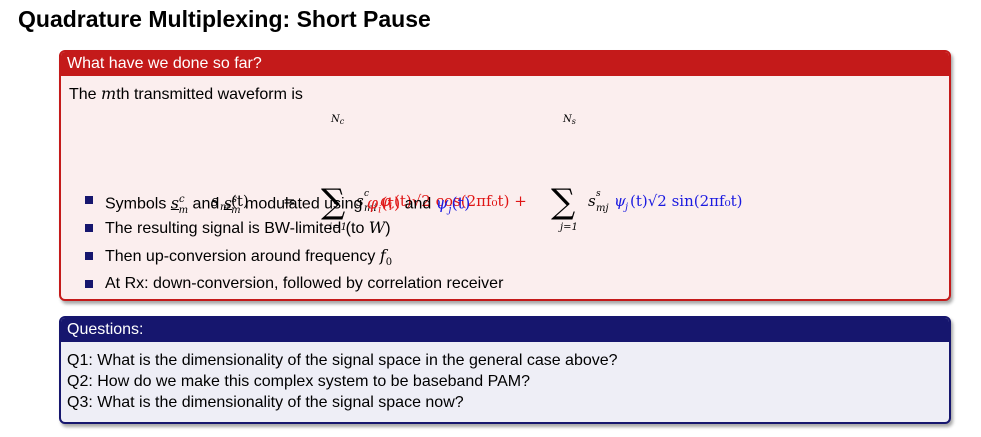  Describe the element at coordinates (337, 120) in the screenshot. I see `sum1-upper: Nc` at that location.